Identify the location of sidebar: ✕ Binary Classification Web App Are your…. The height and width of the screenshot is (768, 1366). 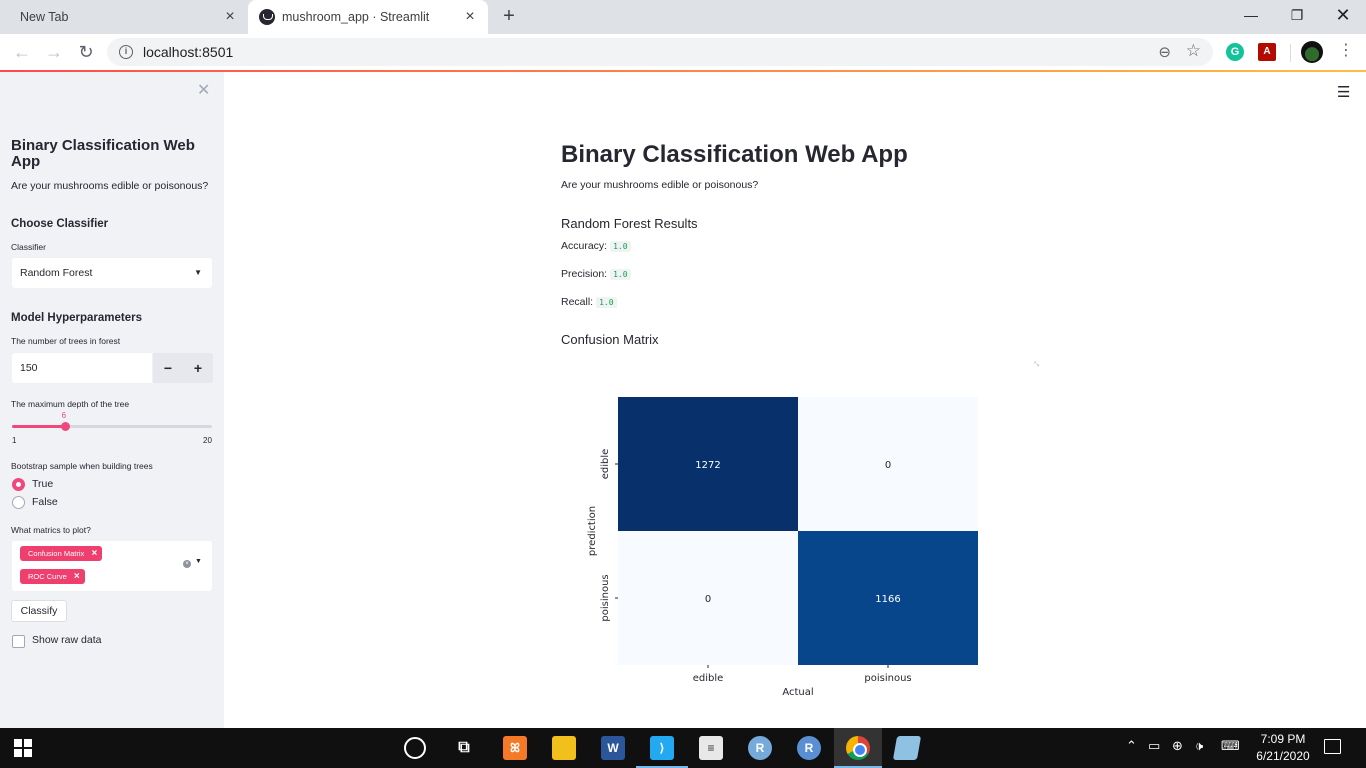
(112, 400).